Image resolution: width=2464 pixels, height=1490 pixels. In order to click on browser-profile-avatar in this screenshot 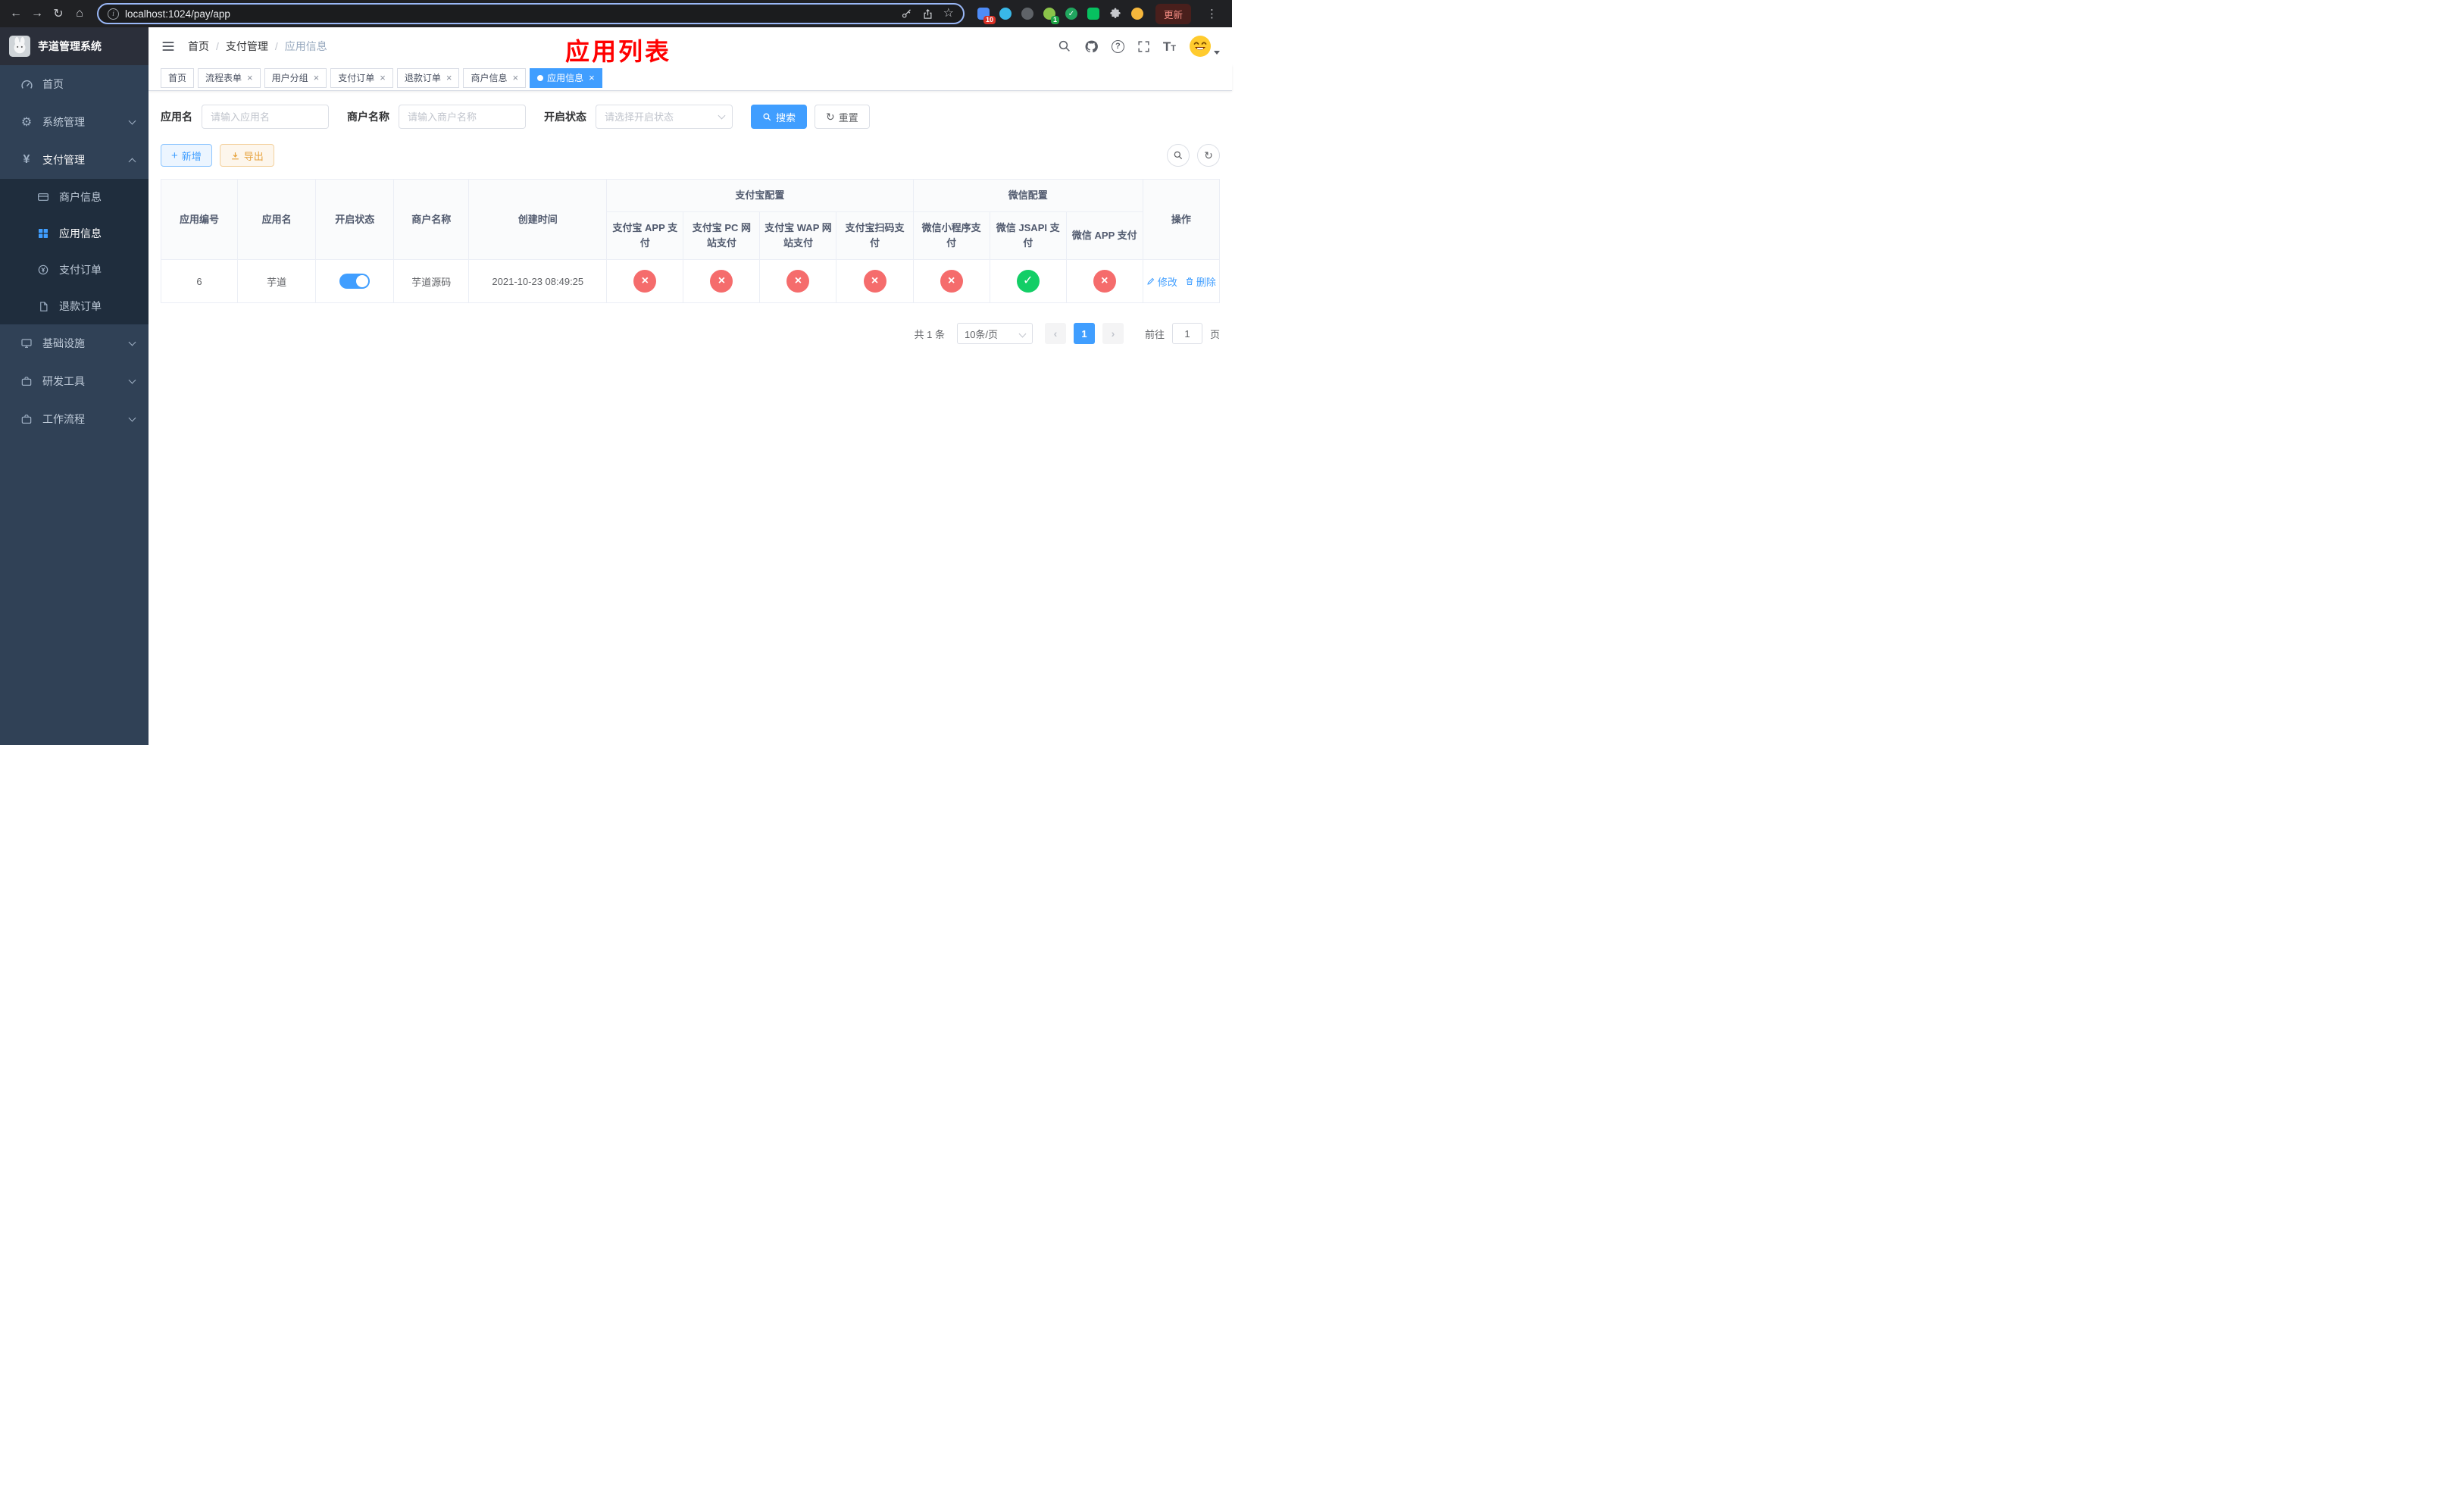, I will do `click(1137, 14)`.